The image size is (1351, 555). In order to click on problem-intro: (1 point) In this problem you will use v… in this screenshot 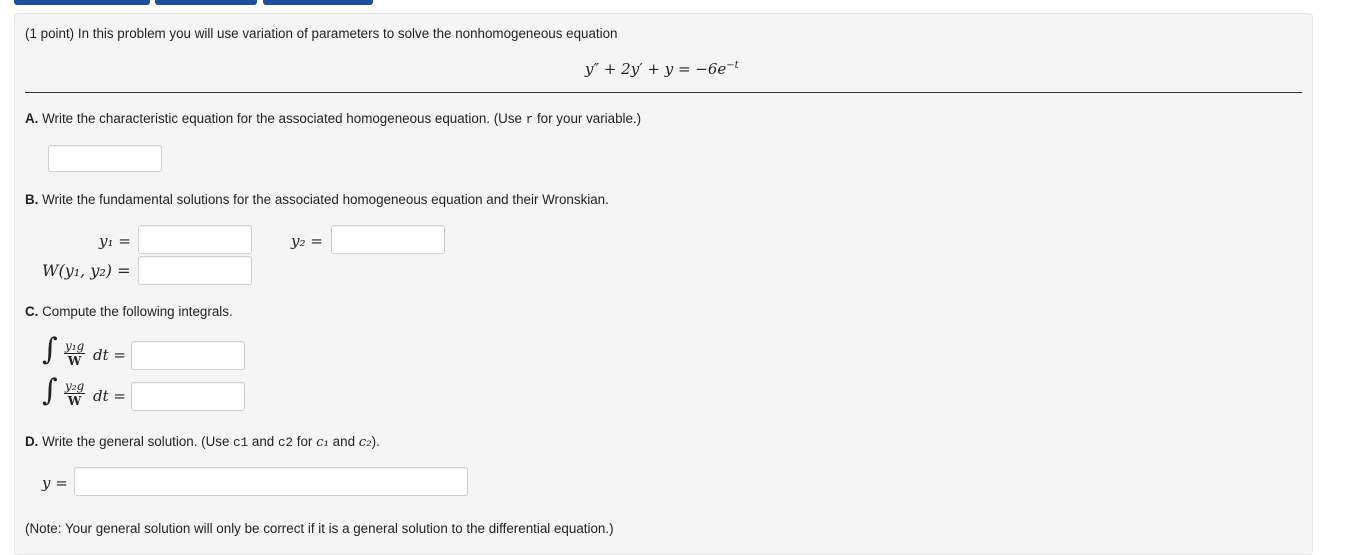, I will do `click(321, 33)`.